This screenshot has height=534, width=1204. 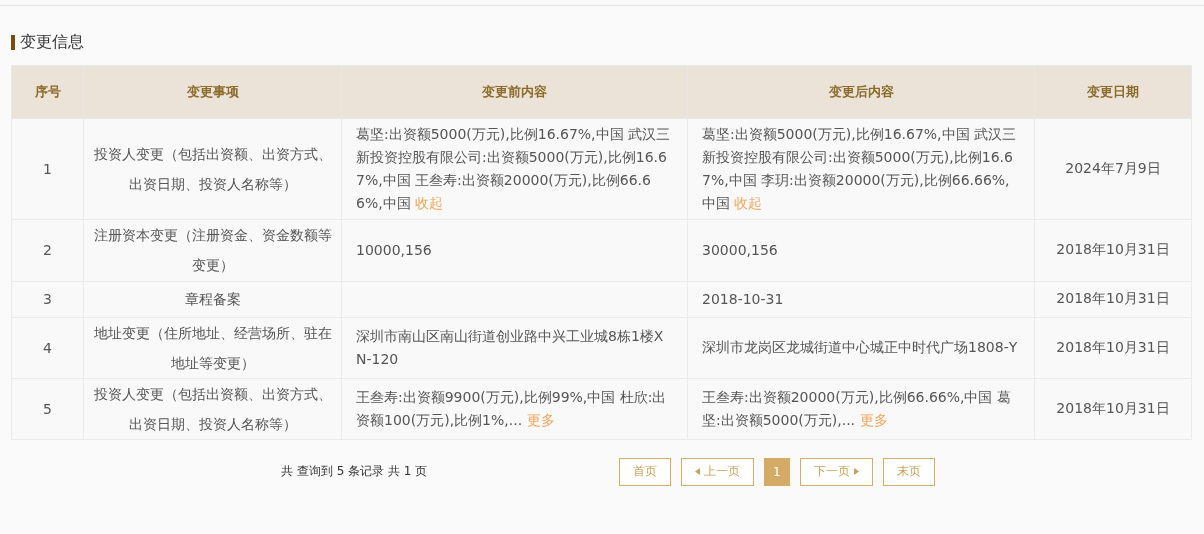 What do you see at coordinates (697, 472) in the screenshot?
I see `left-arrow-icon` at bounding box center [697, 472].